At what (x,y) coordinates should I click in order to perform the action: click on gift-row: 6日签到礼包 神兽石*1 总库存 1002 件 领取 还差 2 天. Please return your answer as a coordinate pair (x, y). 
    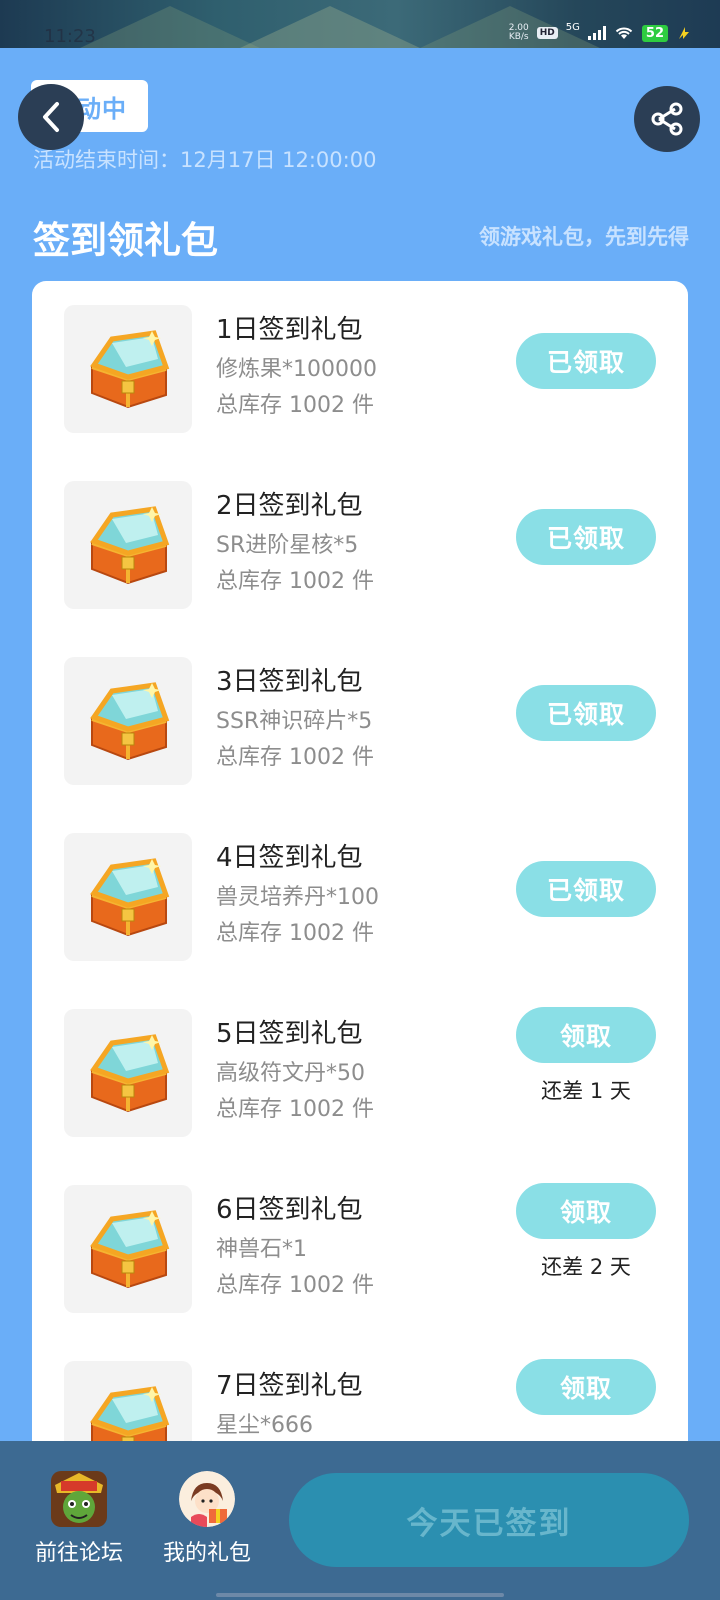
    Looking at the image, I should click on (360, 1249).